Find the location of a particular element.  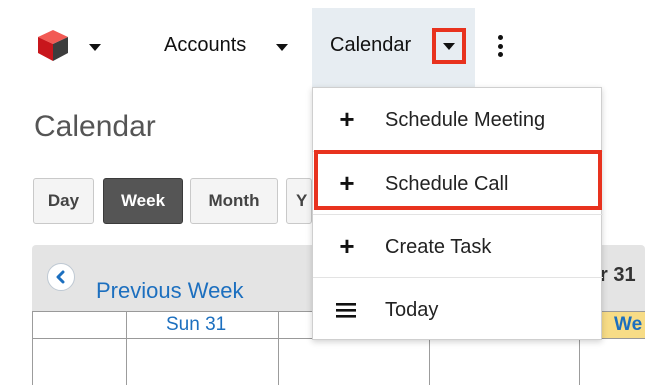

accounts-caret-down-icon is located at coordinates (282, 47).